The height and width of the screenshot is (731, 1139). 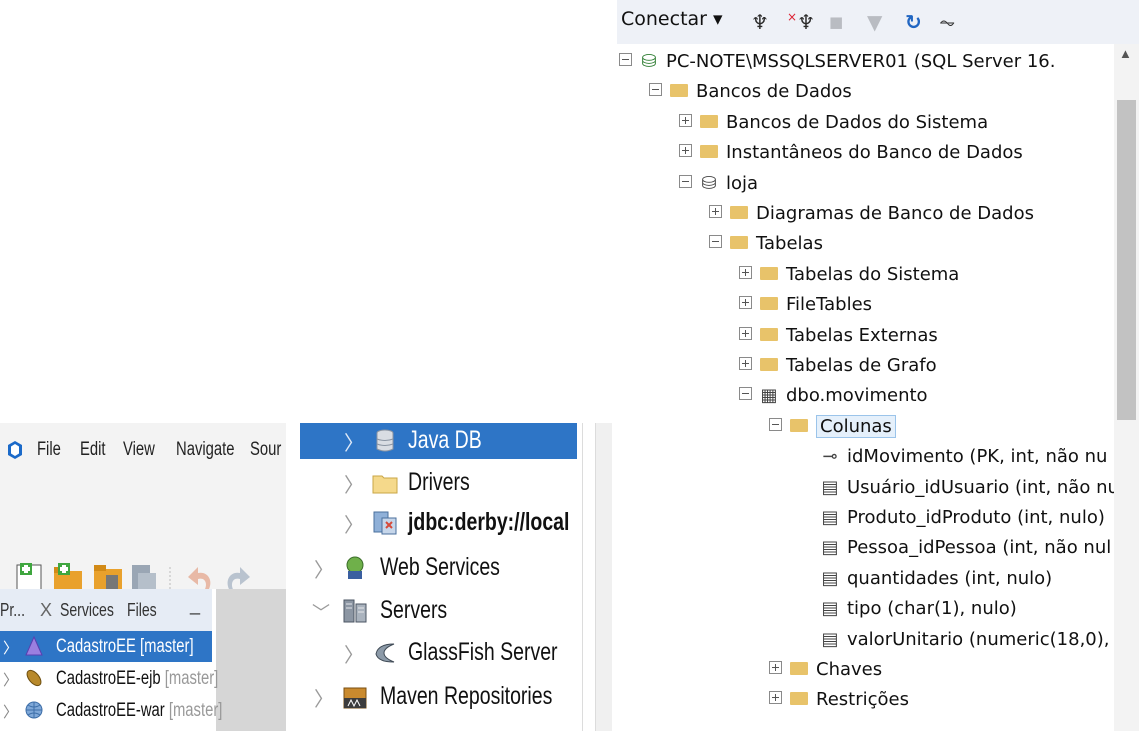 I want to click on glassfish-icon, so click(x=385, y=653).